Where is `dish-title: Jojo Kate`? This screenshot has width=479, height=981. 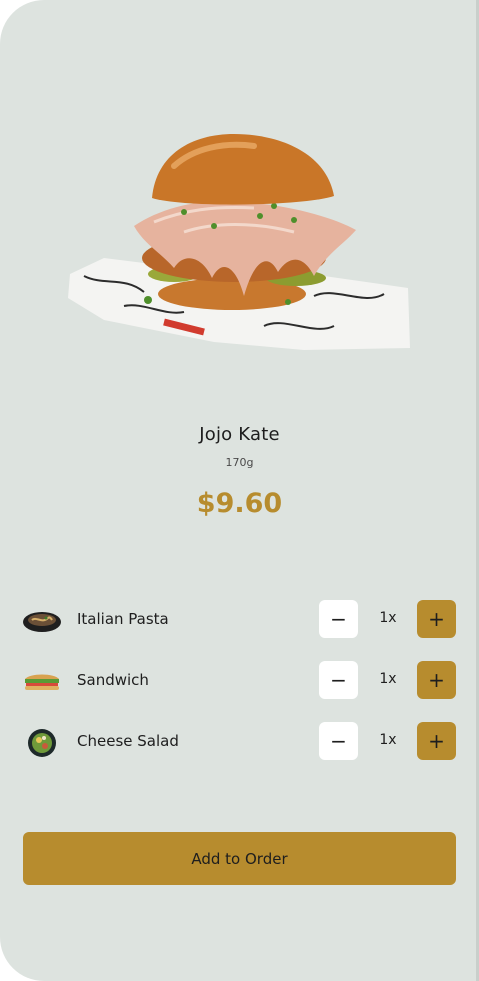 dish-title: Jojo Kate is located at coordinates (239, 434).